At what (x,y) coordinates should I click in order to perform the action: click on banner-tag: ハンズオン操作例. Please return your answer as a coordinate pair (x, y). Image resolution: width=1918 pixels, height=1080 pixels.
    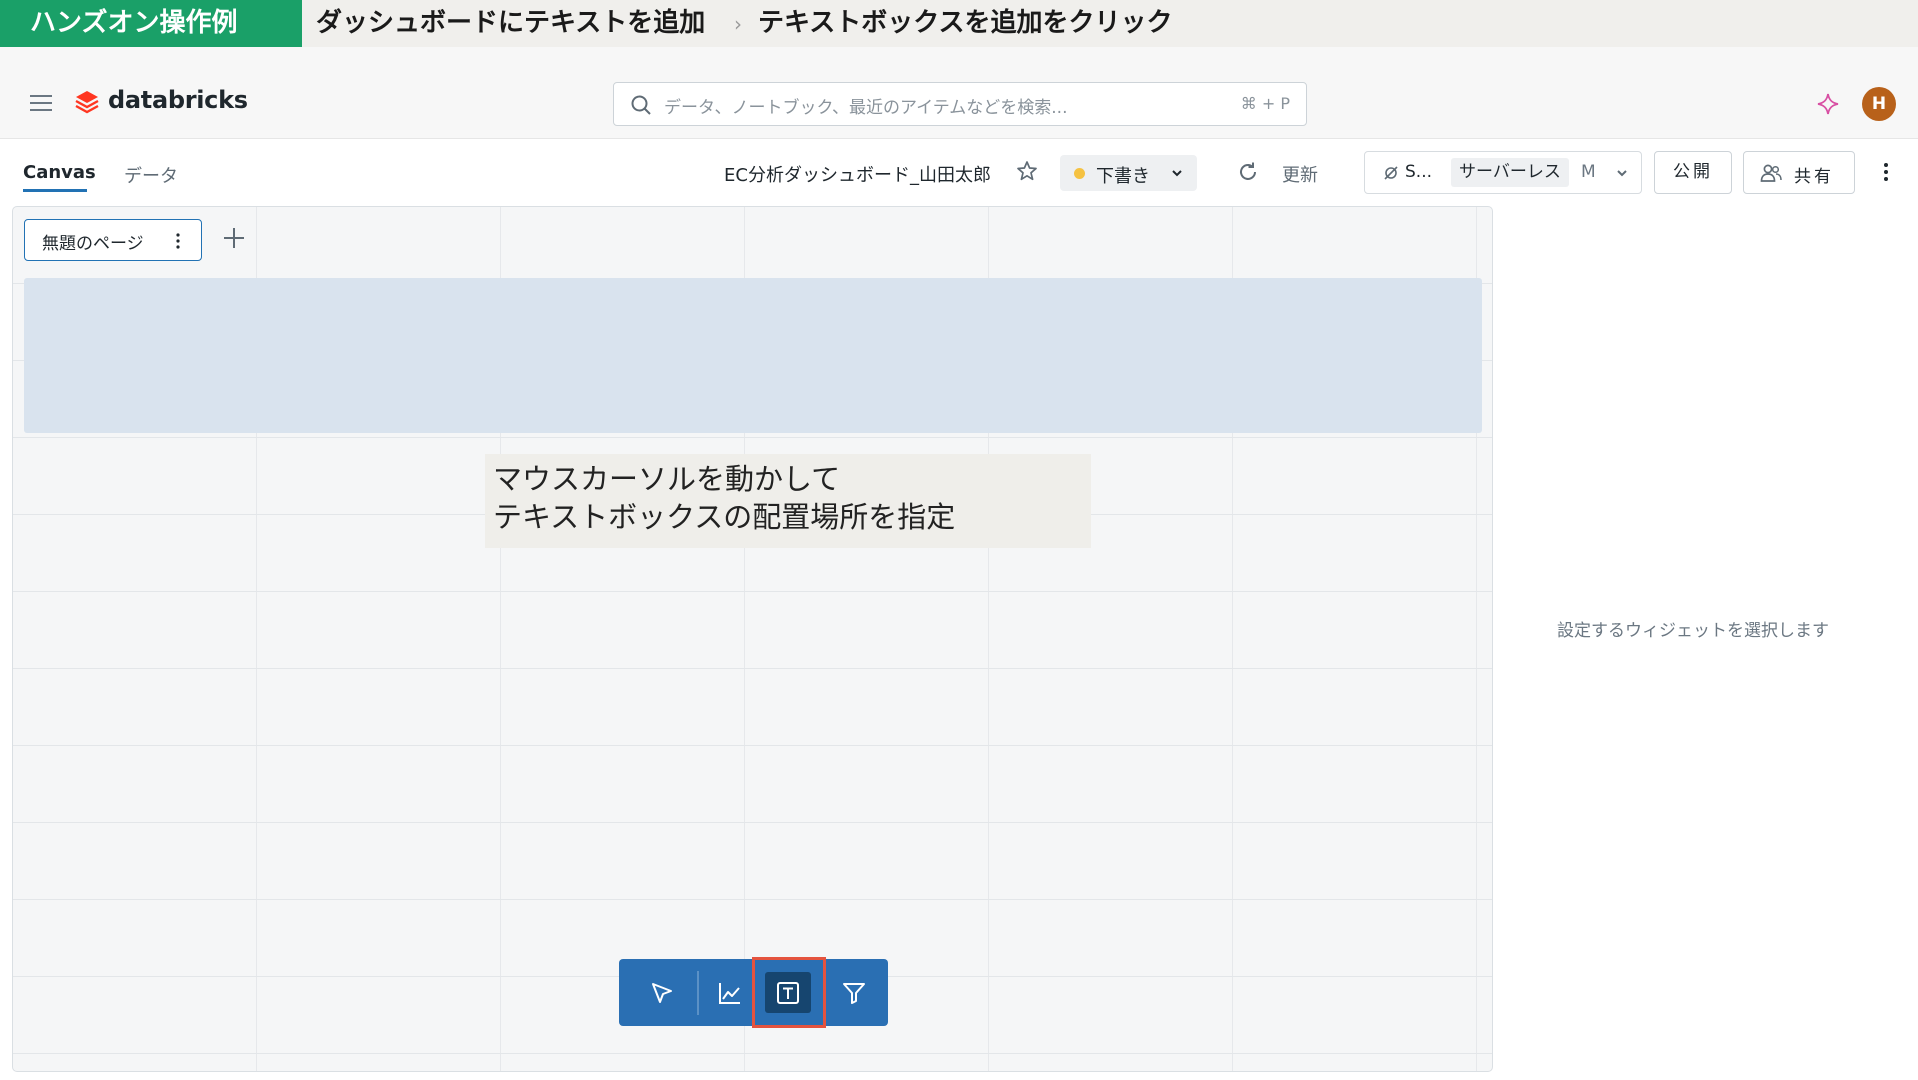
    Looking at the image, I should click on (151, 23).